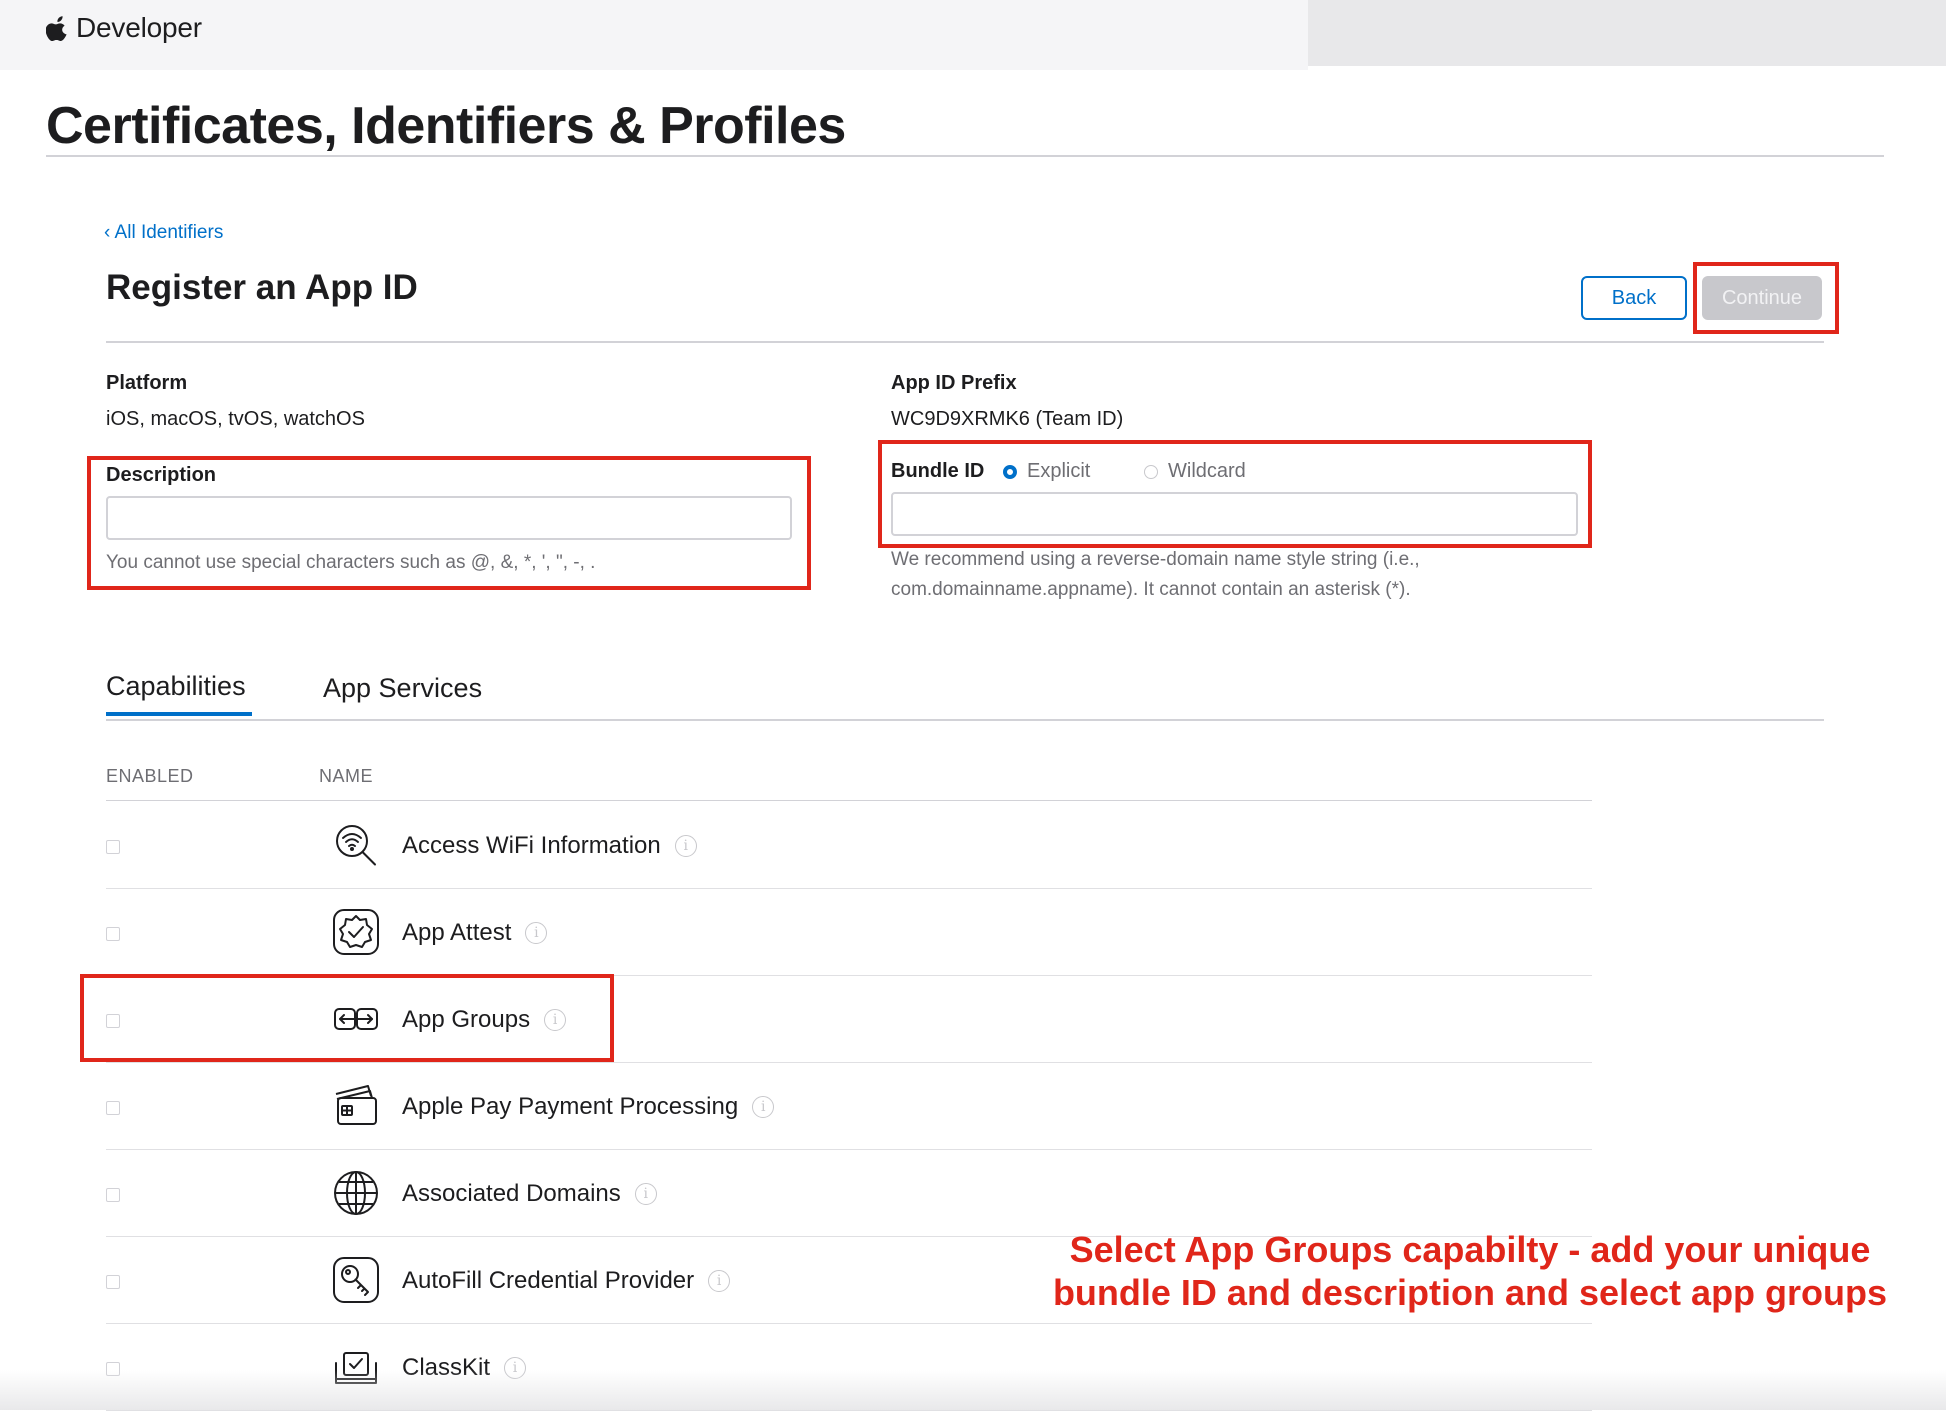 Image resolution: width=1946 pixels, height=1411 pixels. Describe the element at coordinates (1235, 494) in the screenshot. I see `bundle-id-highlight-box` at that location.